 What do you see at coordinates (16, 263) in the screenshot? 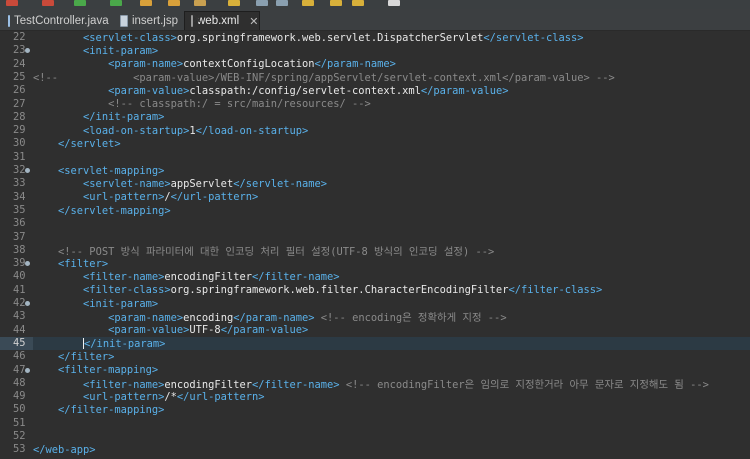
I see `line-number: 39` at bounding box center [16, 263].